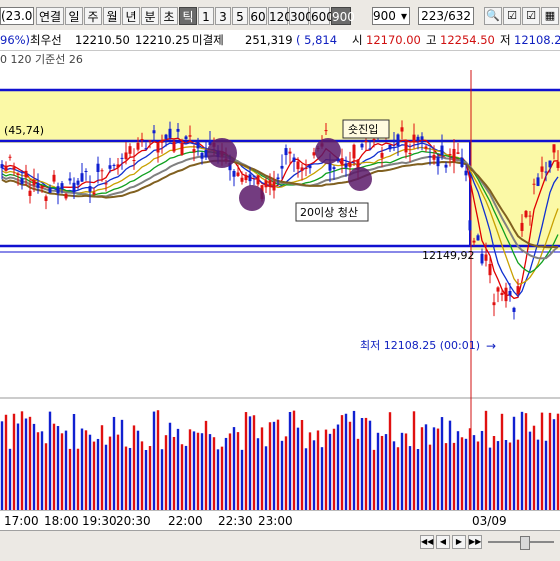  What do you see at coordinates (24, 130) in the screenshot?
I see `level-label: (45,74)` at bounding box center [24, 130].